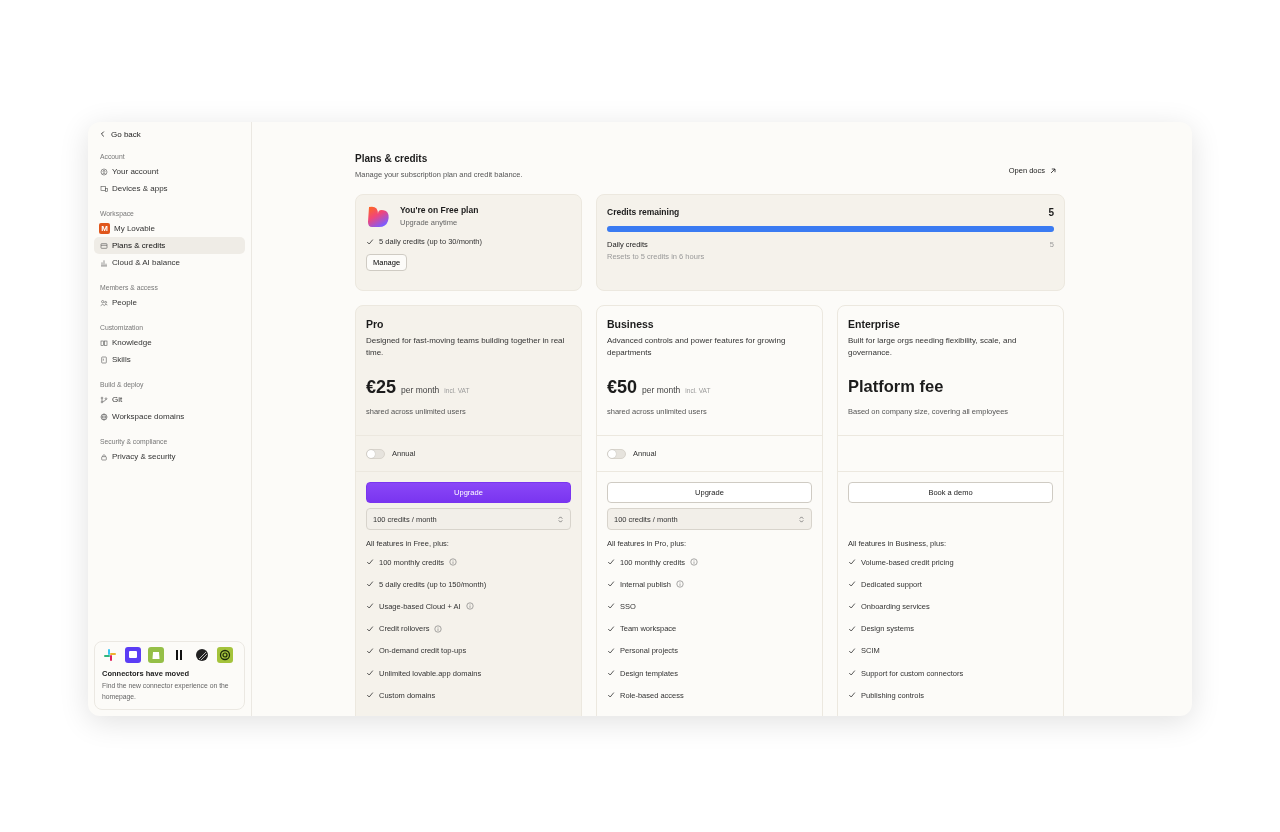 Image resolution: width=1280 pixels, height=832 pixels. What do you see at coordinates (1053, 170) in the screenshot?
I see `external-arrow-icon` at bounding box center [1053, 170].